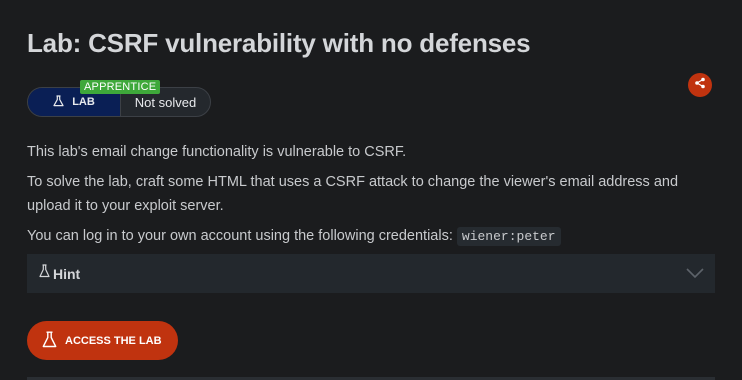 This screenshot has height=380, width=742. I want to click on lab-status-widget: LAB Not solved APPRENTICE, so click(119, 98).